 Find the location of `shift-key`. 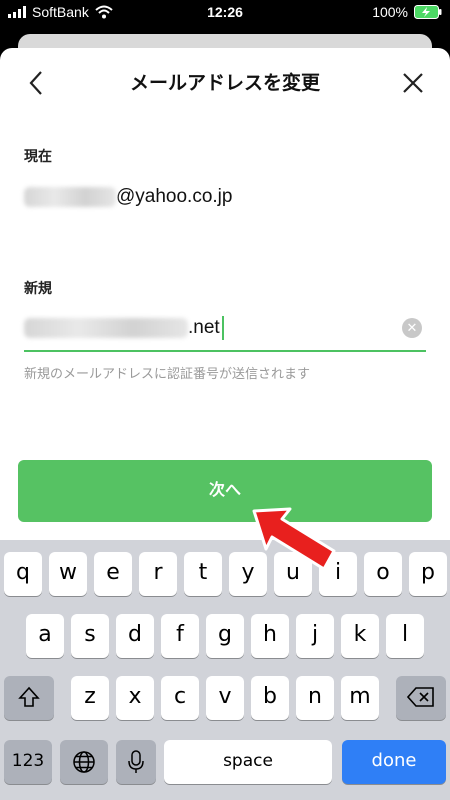

shift-key is located at coordinates (29, 698).